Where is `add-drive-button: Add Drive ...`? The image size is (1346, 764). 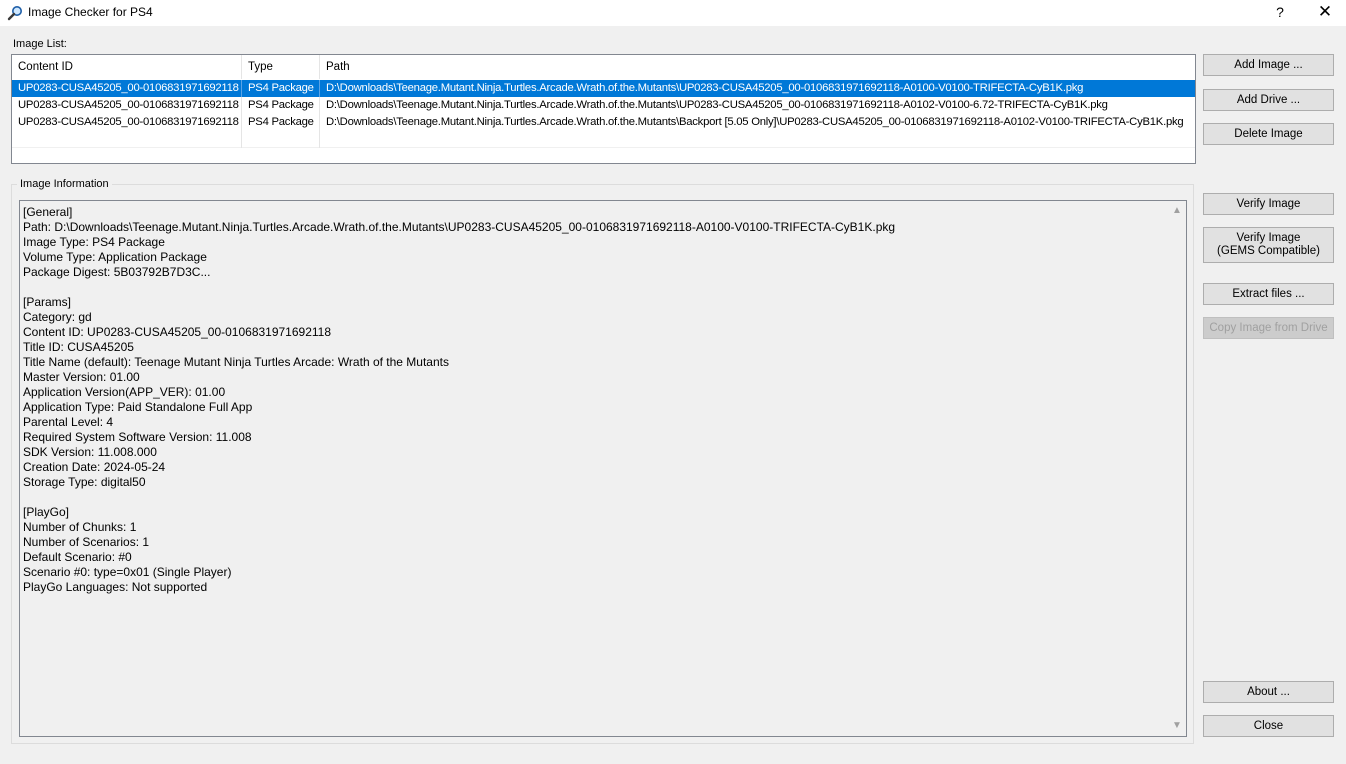 add-drive-button: Add Drive ... is located at coordinates (1268, 100).